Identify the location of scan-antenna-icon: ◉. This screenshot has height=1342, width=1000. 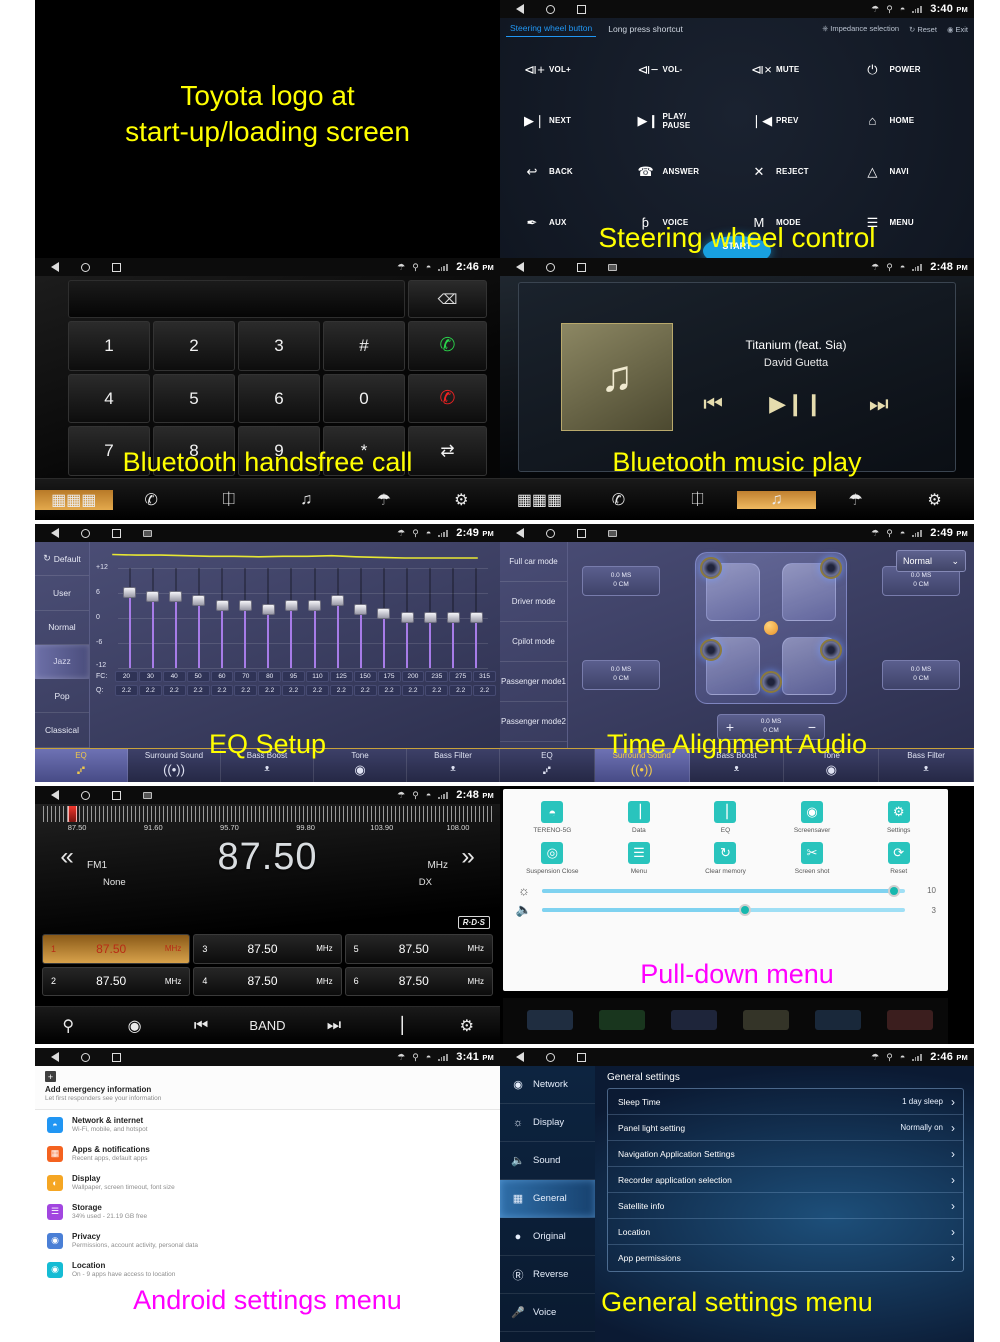
(134, 1026).